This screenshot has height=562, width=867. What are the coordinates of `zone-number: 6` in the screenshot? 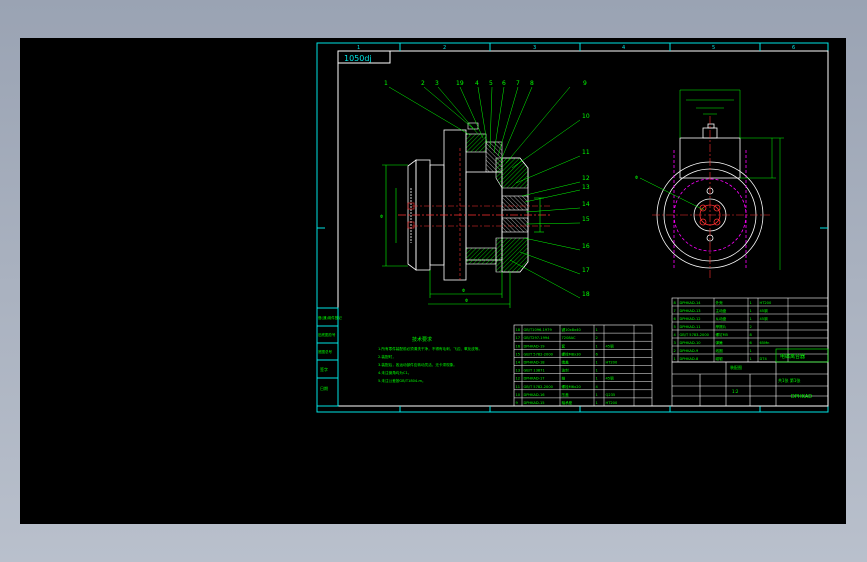 It's located at (793, 48).